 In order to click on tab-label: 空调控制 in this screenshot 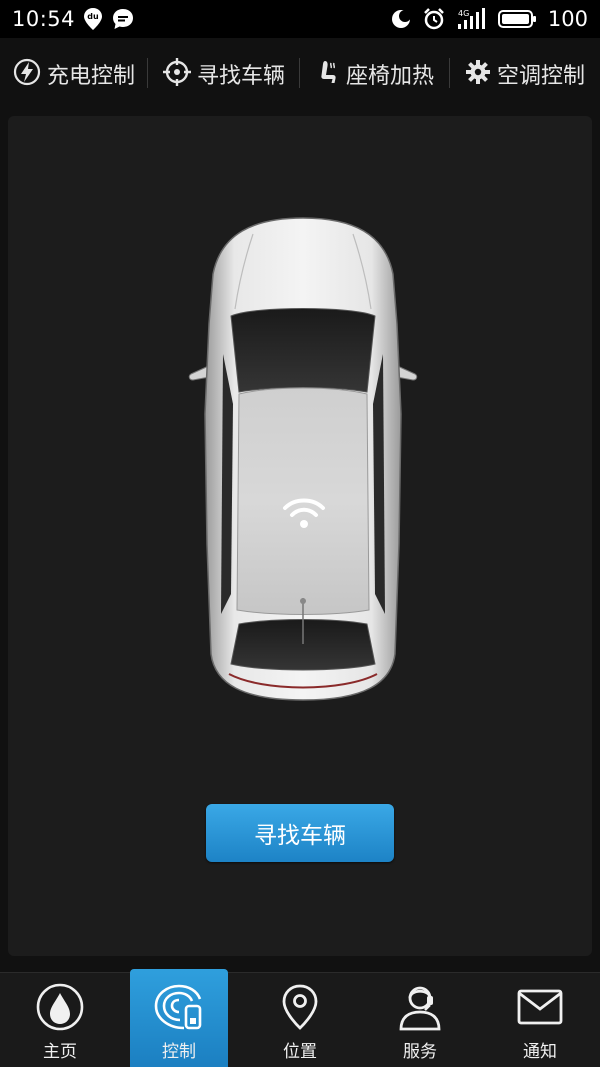, I will do `click(540, 76)`.